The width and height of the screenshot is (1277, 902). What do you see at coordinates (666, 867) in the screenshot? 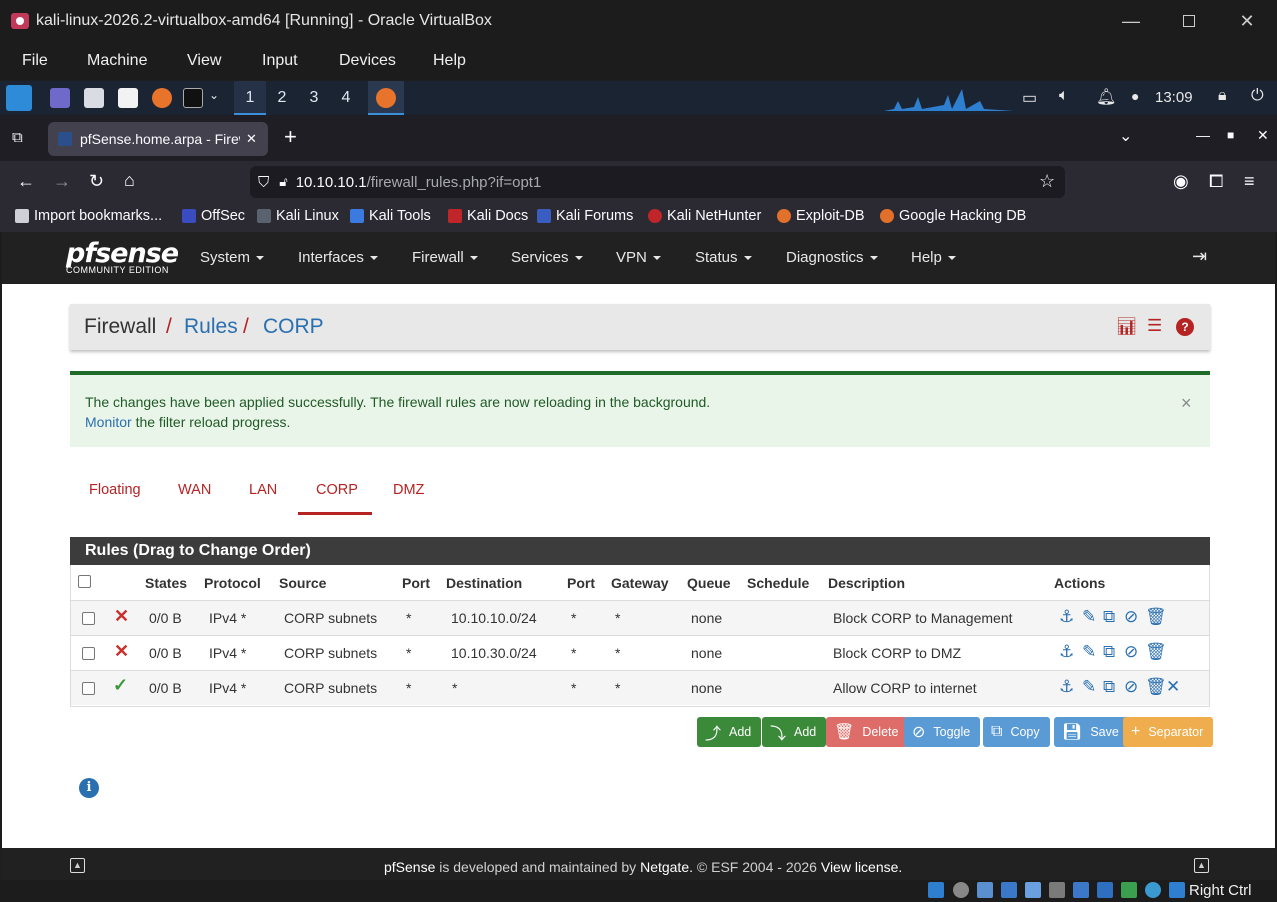
I see `netgate-link: Netgate.` at bounding box center [666, 867].